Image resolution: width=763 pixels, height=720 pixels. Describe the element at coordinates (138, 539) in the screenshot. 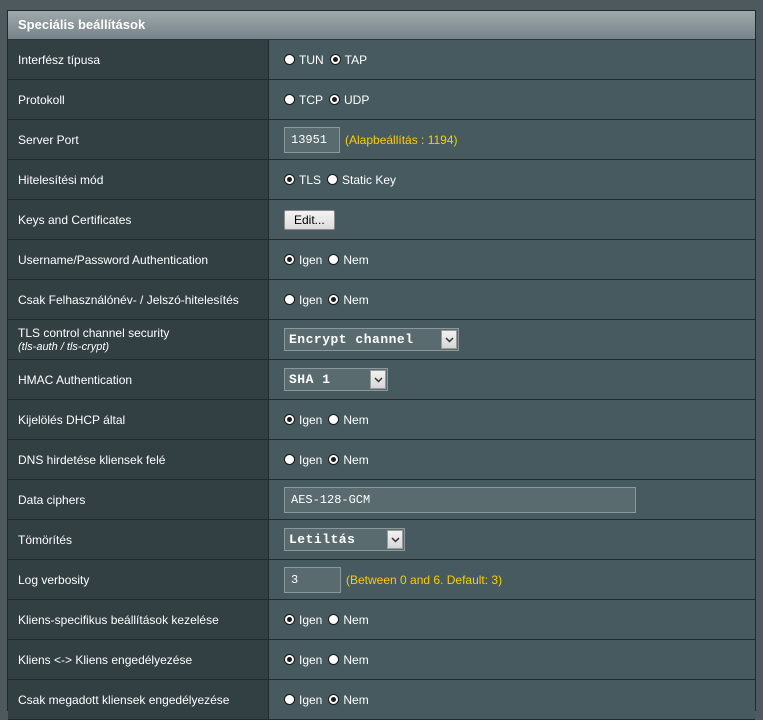

I see `compression-label: Tömörítés` at that location.